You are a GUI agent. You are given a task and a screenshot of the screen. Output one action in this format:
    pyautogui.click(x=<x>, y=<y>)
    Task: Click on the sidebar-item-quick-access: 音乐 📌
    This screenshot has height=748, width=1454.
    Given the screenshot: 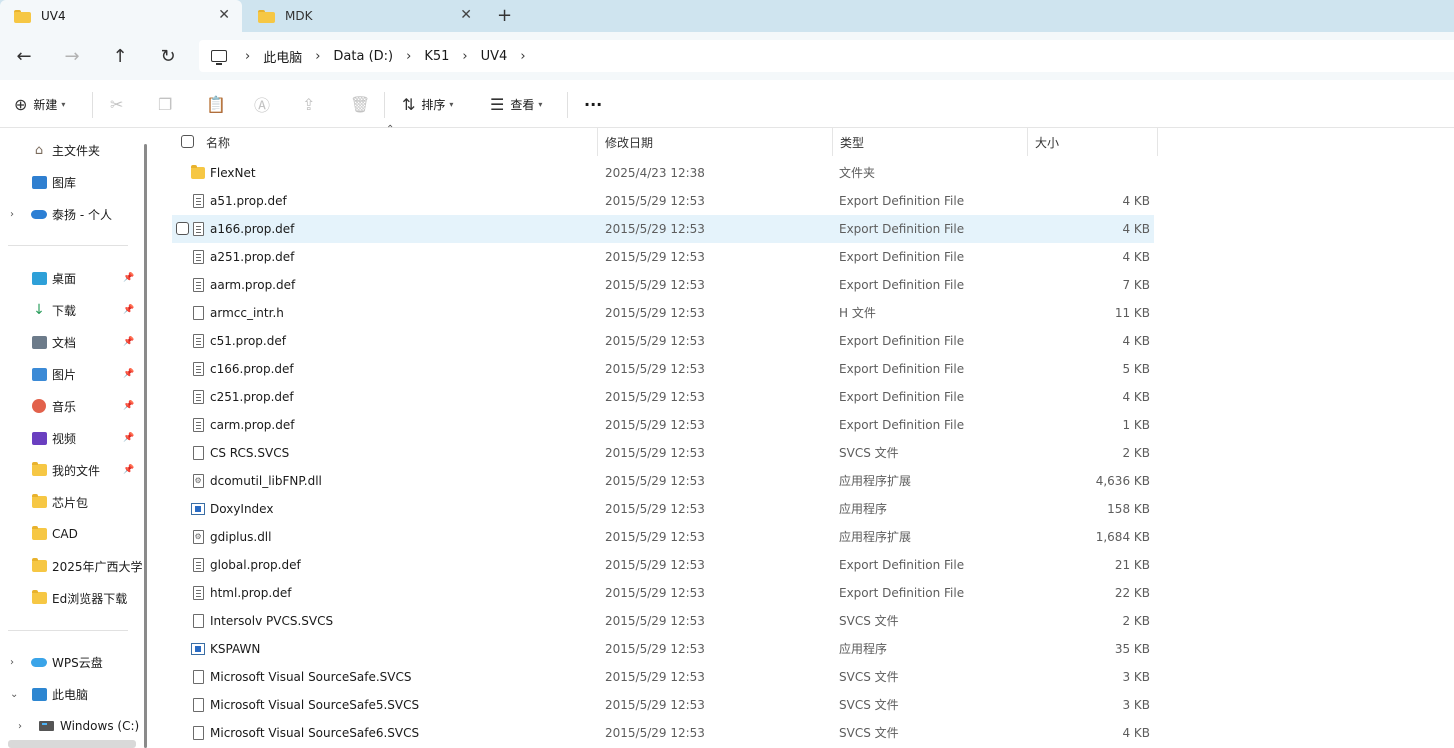 What is the action you would take?
    pyautogui.click(x=70, y=406)
    